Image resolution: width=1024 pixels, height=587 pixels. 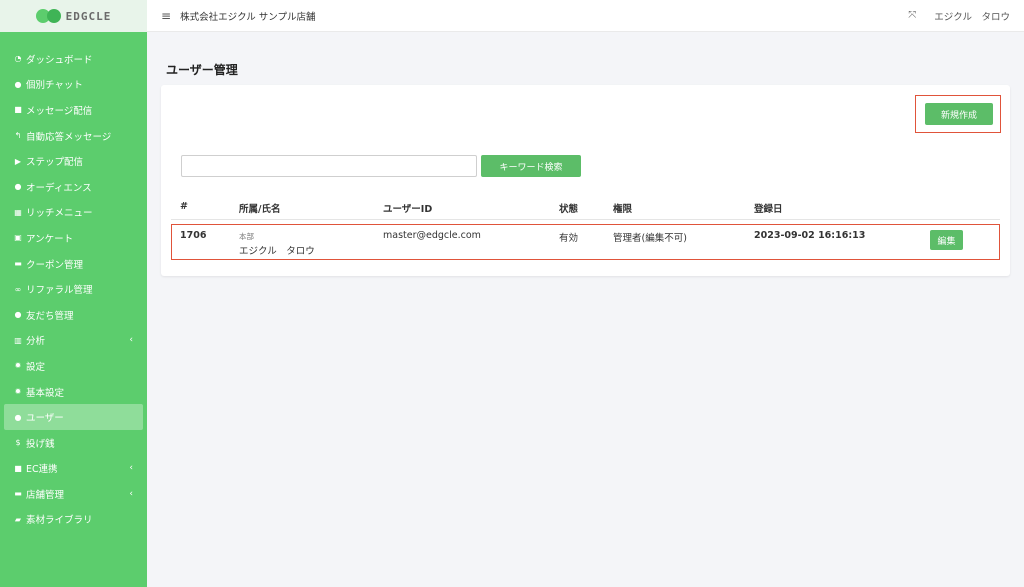 I want to click on sidebar-item-label: メッセージ配信, so click(x=59, y=111).